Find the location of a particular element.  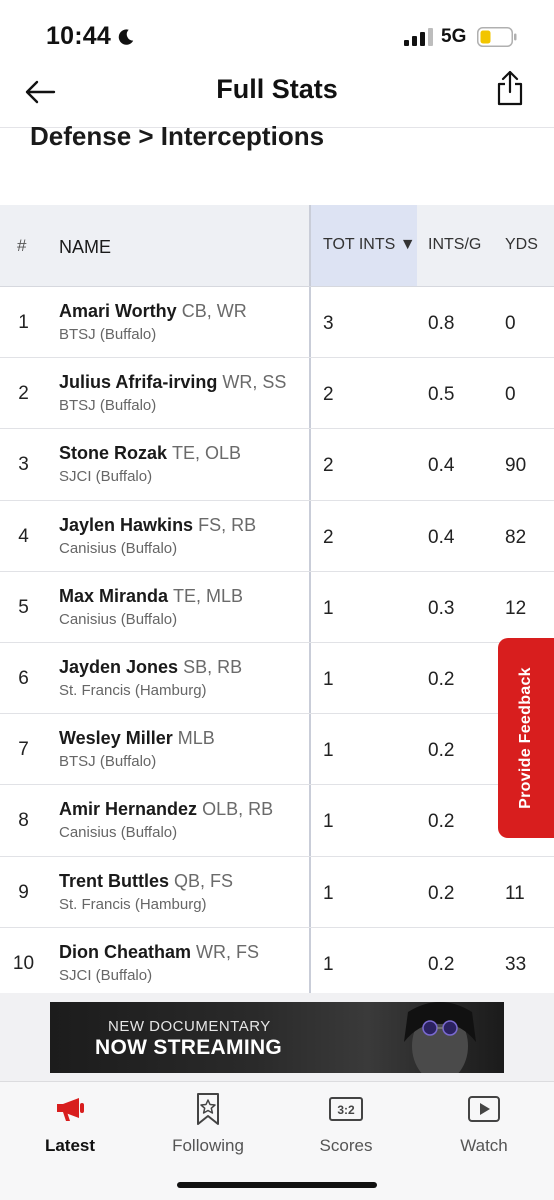

rank-cell: 10 is located at coordinates (23, 963).